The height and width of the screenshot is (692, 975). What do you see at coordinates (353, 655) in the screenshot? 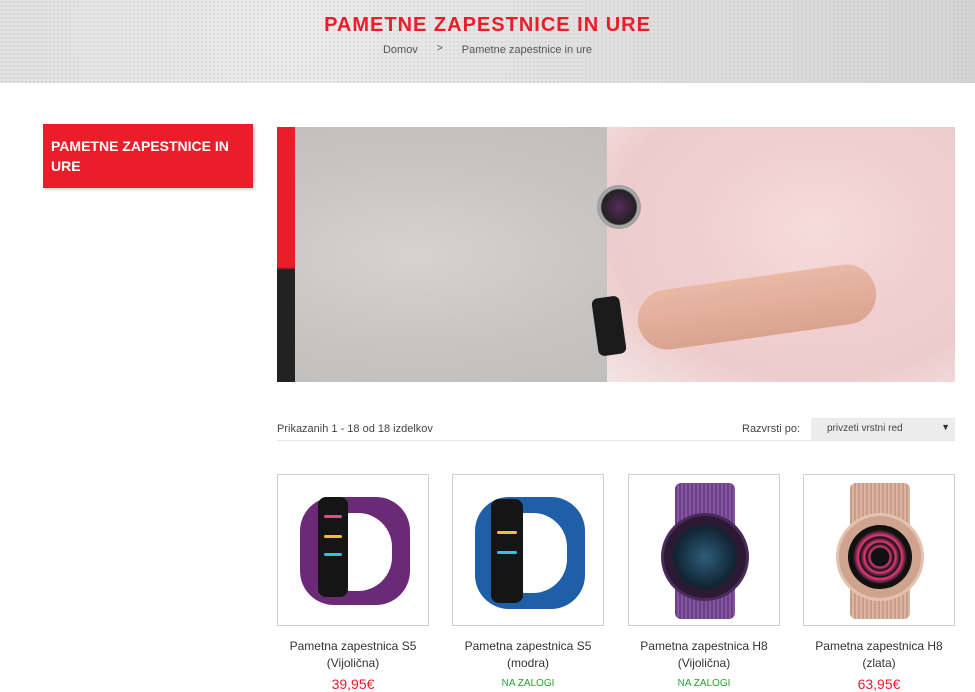
I see `product-name: Pametna zapestnica S5 (Vijolična)` at bounding box center [353, 655].